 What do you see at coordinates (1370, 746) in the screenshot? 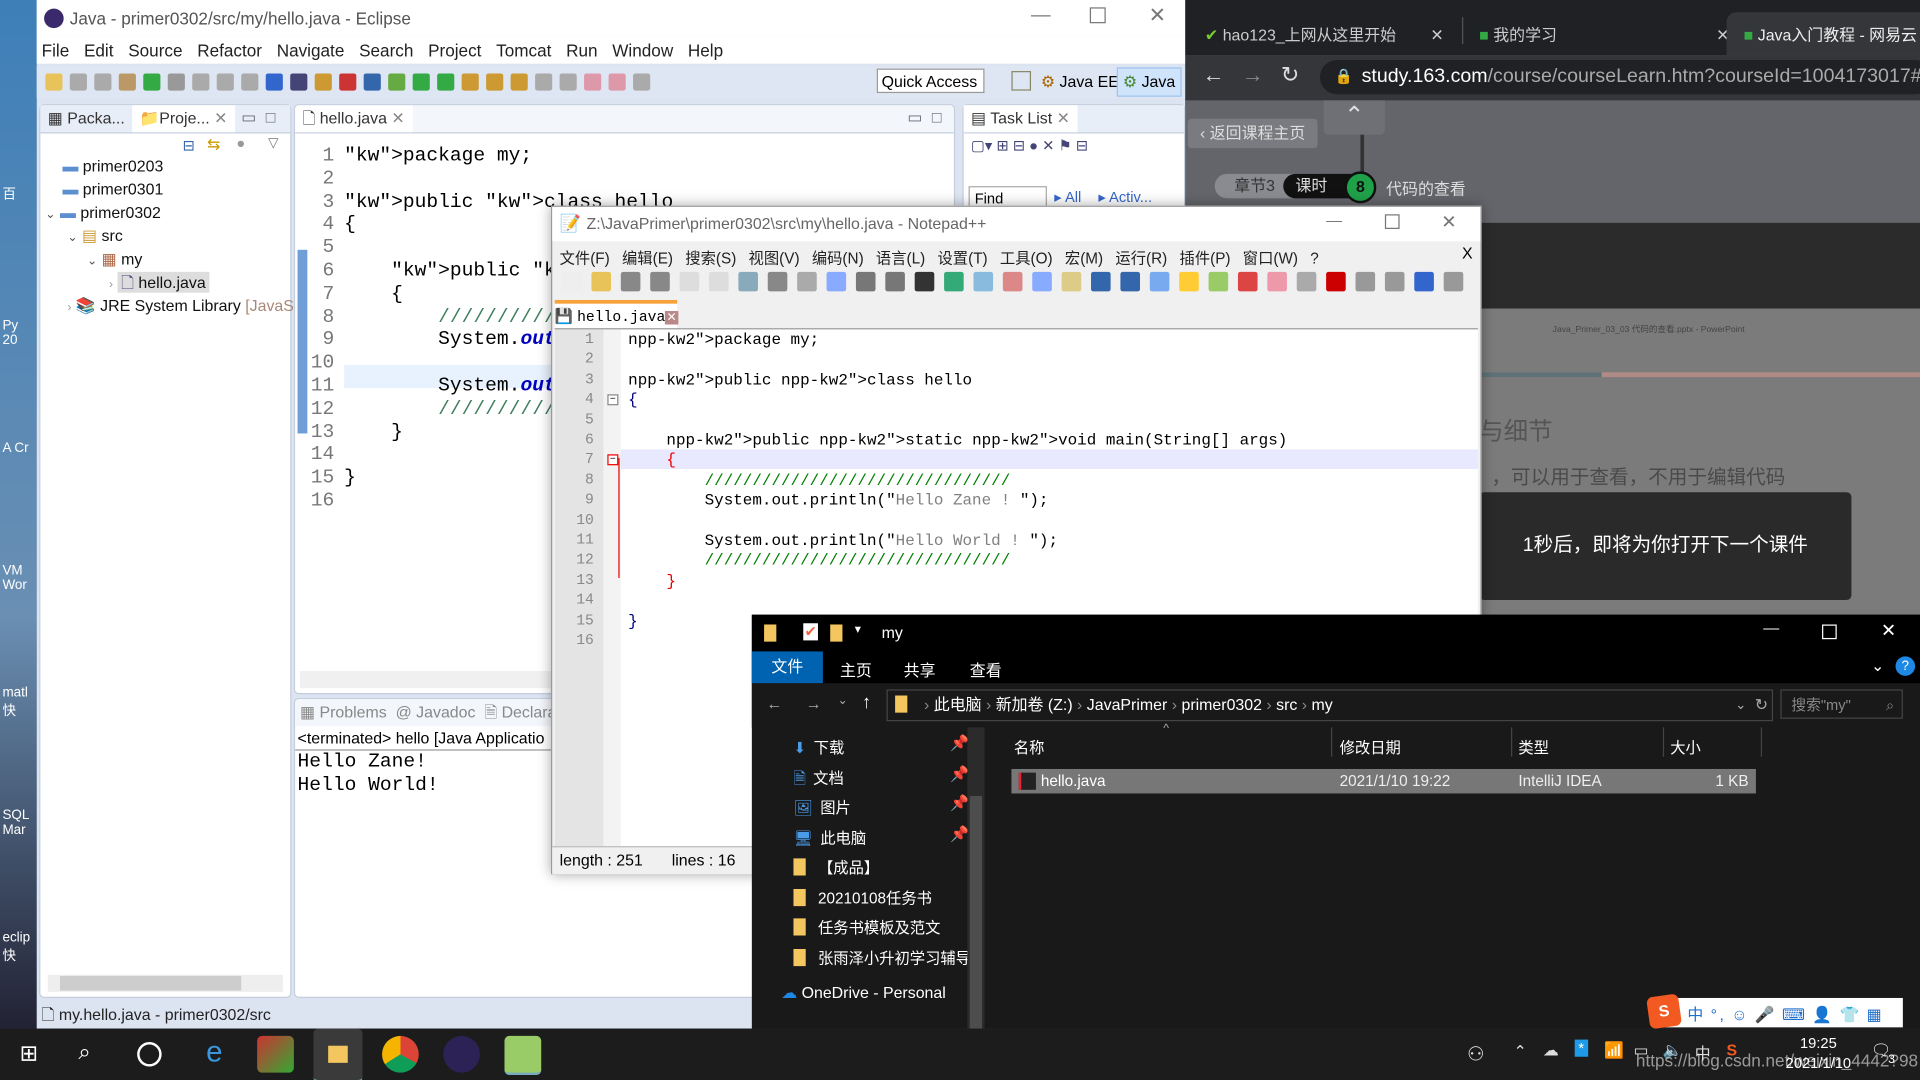
I see `column-modified: 修改日期` at bounding box center [1370, 746].